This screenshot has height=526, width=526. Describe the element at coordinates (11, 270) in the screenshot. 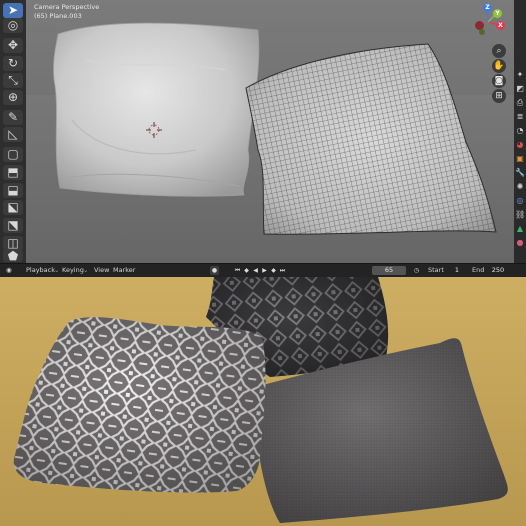

I see `editor-type-icon: ◉` at that location.